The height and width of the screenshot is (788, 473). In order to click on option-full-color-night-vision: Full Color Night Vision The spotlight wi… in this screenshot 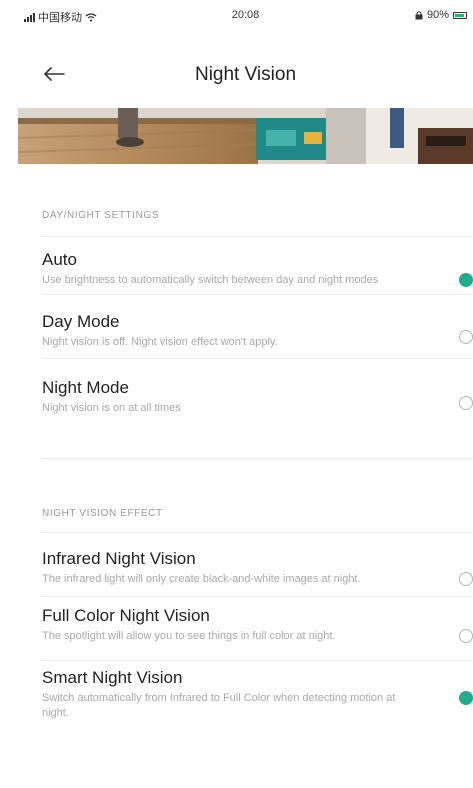, I will do `click(257, 625)`.